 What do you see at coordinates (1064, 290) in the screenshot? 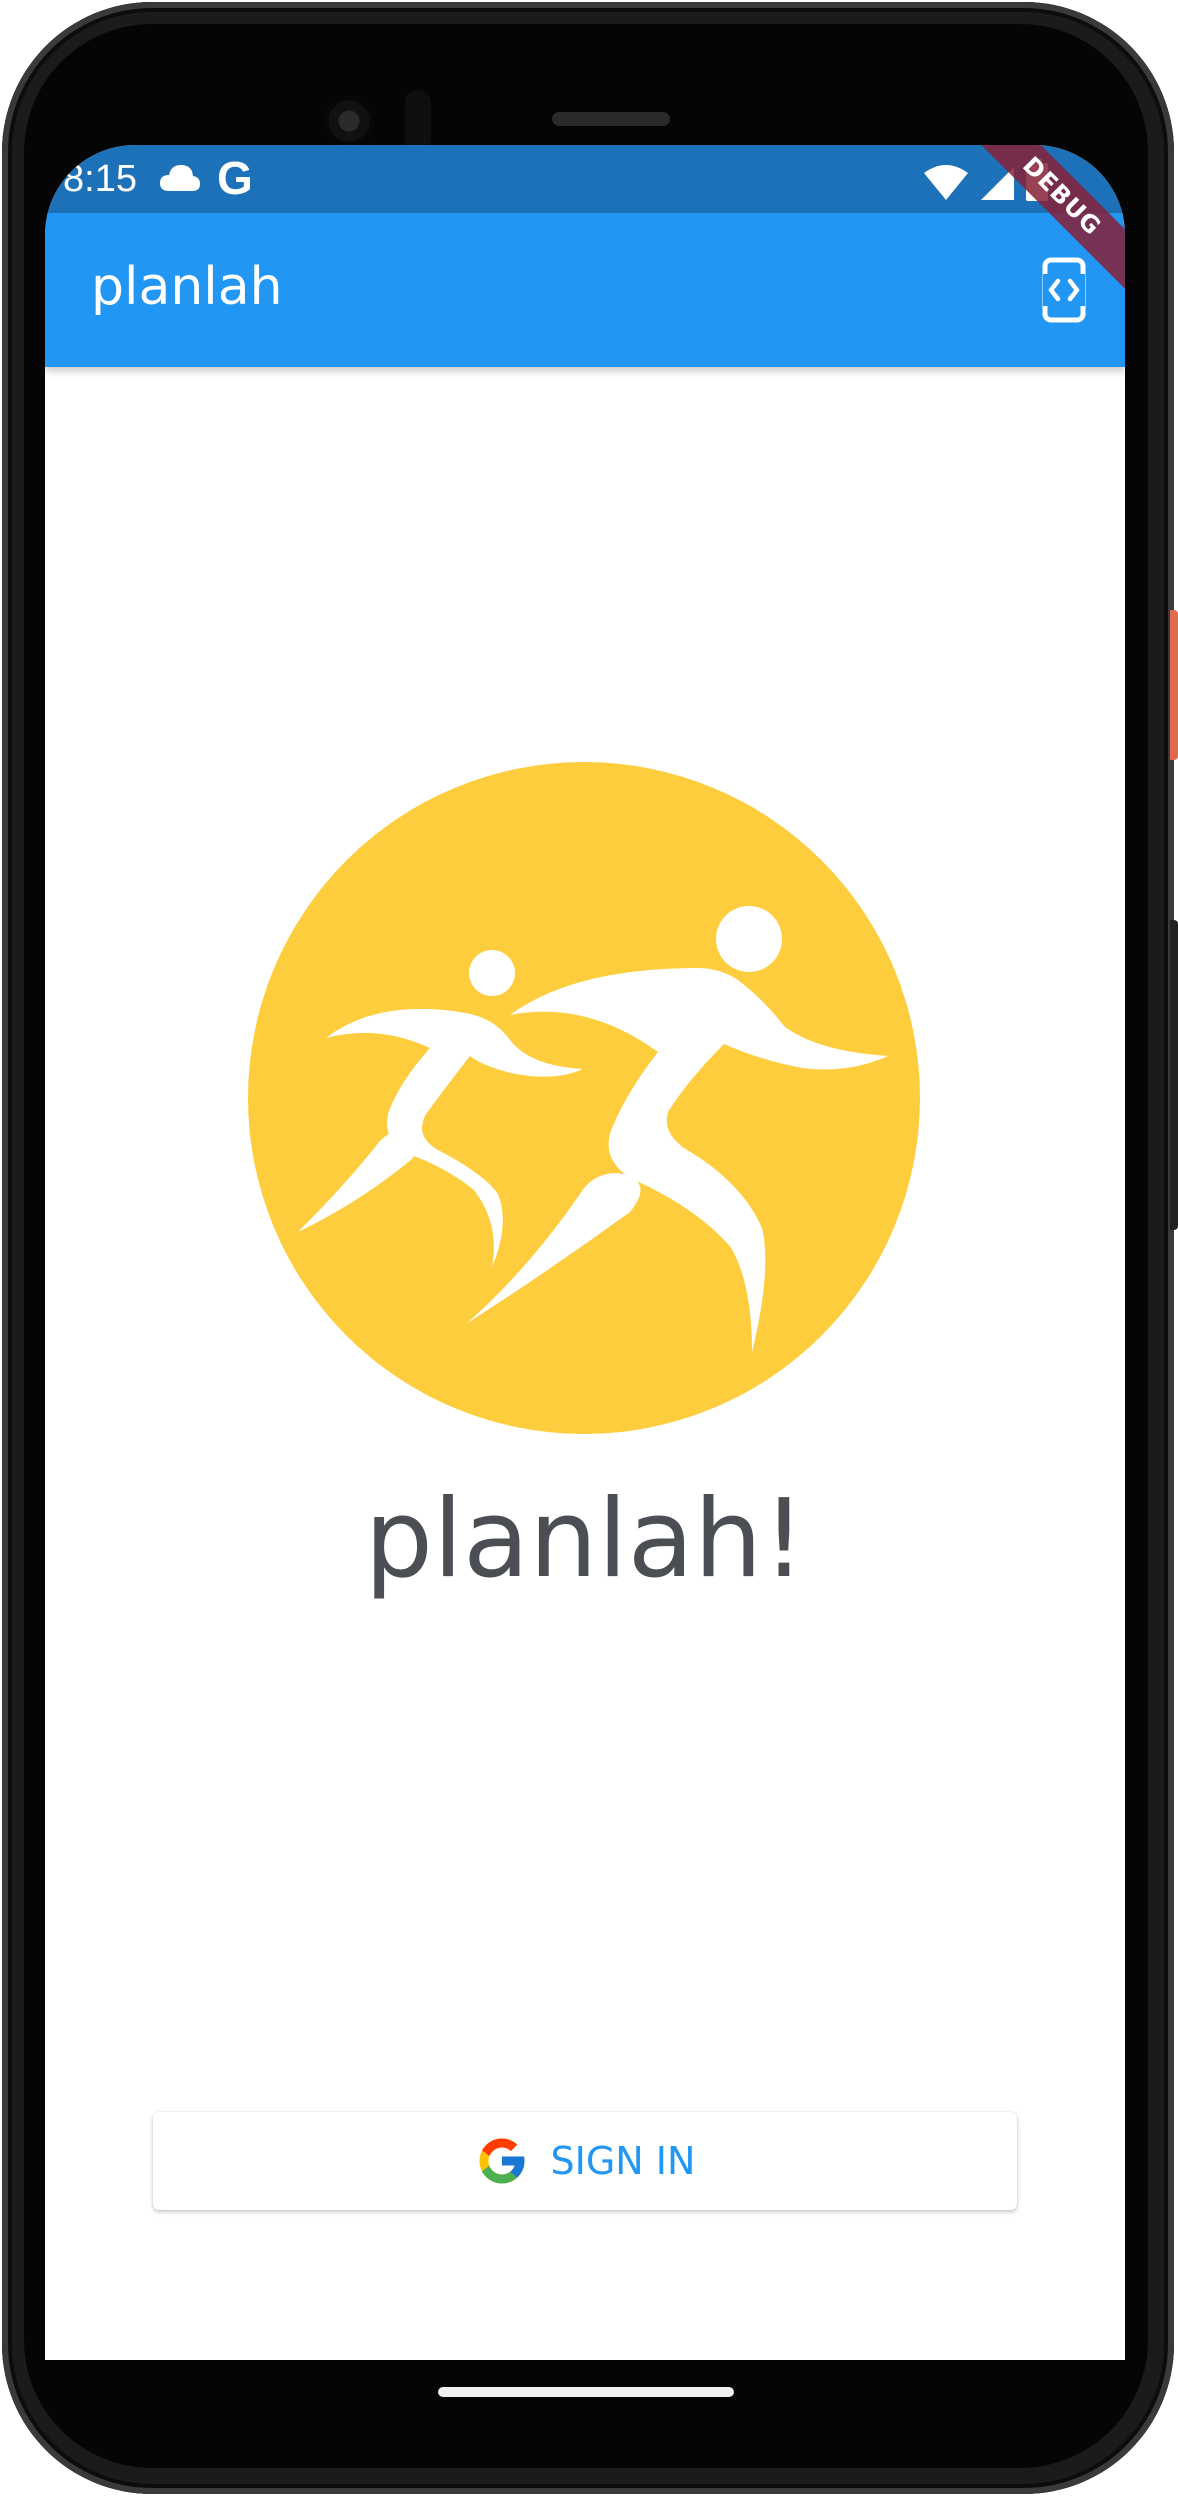
I see `phone-code-icon` at bounding box center [1064, 290].